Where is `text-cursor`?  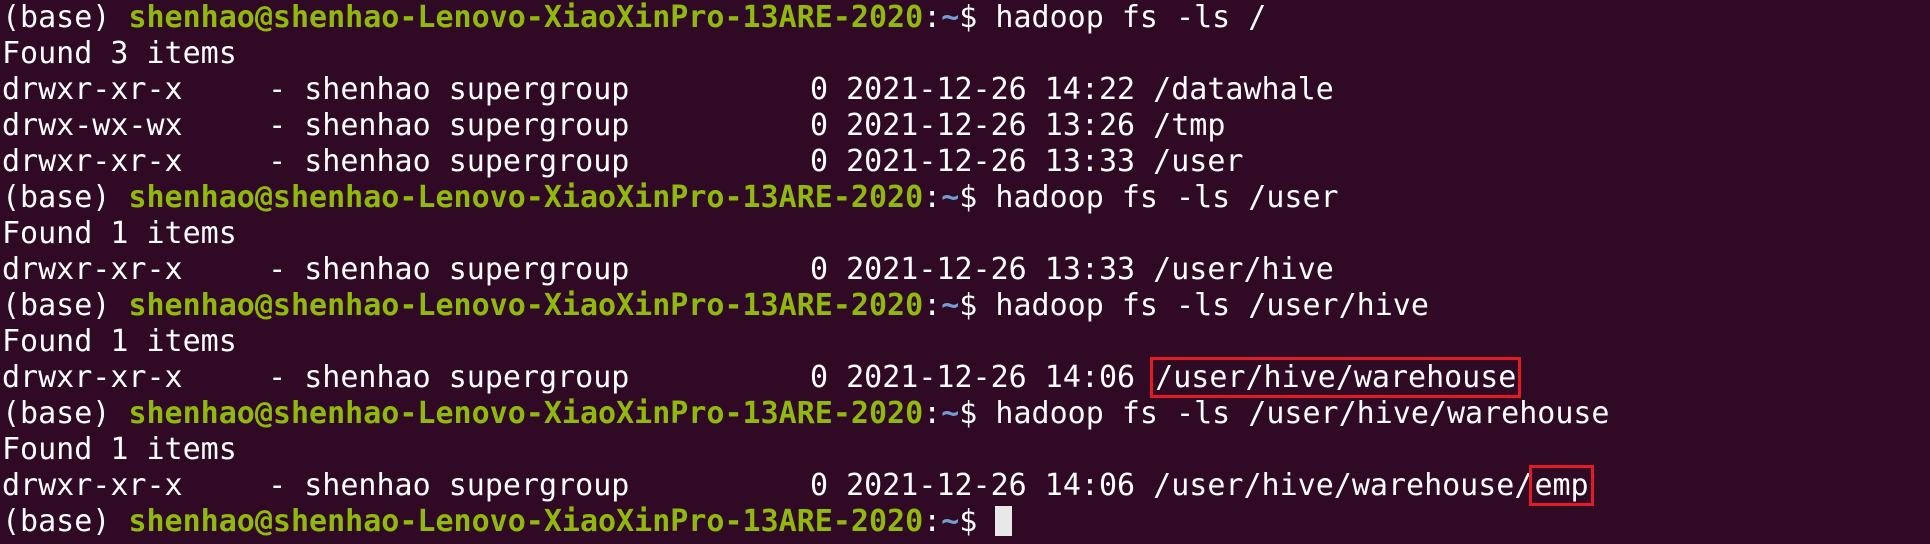 text-cursor is located at coordinates (1004, 521).